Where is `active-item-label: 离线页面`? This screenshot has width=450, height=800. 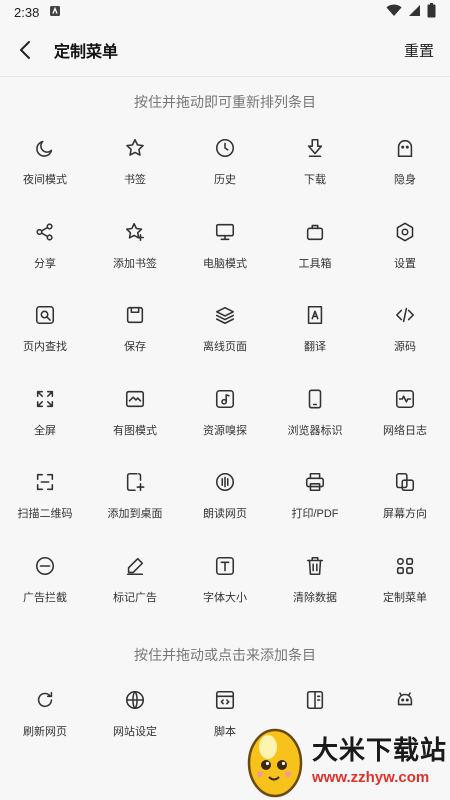 active-item-label: 离线页面 is located at coordinates (225, 347).